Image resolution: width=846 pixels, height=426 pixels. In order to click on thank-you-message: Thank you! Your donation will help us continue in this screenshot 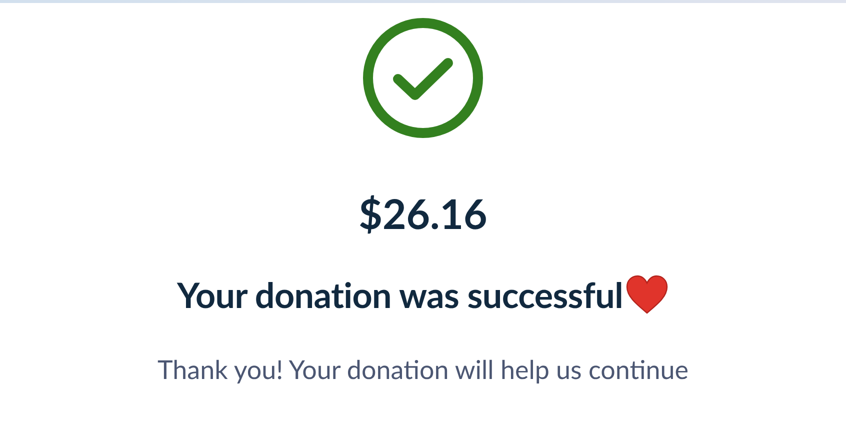, I will do `click(423, 369)`.